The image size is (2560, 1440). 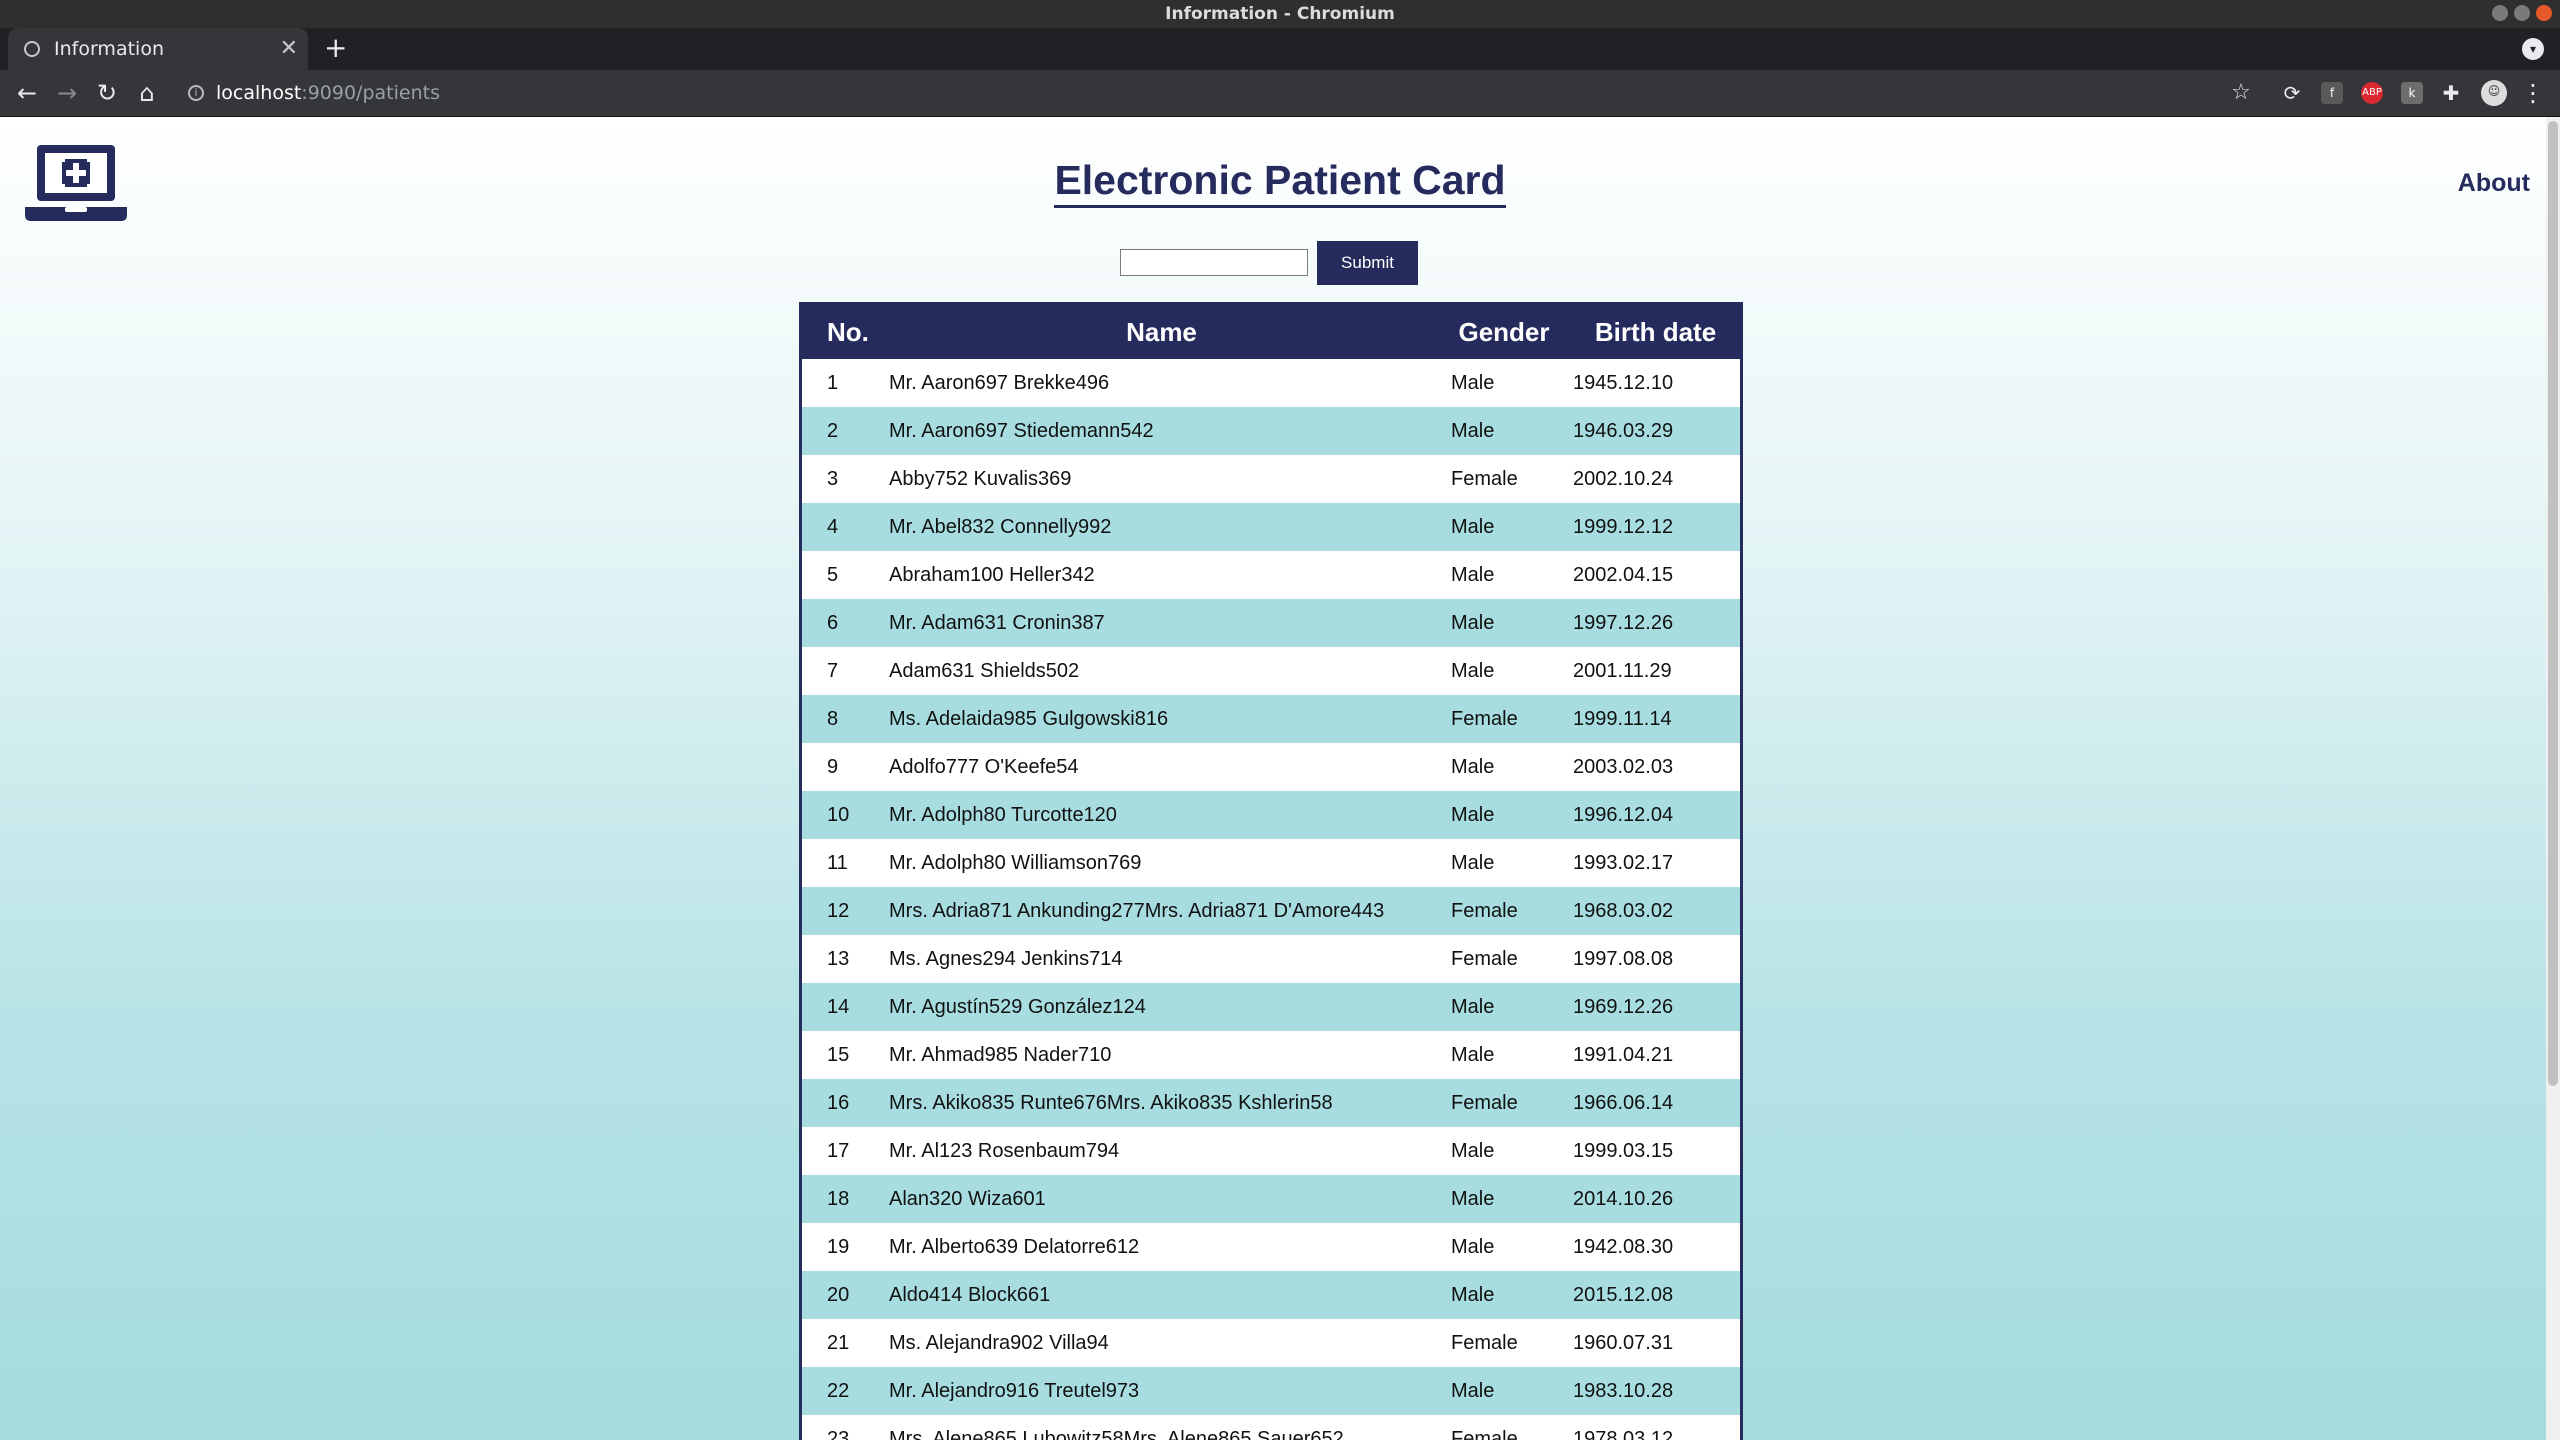 What do you see at coordinates (289, 49) in the screenshot?
I see `tab-close-icon: ✕` at bounding box center [289, 49].